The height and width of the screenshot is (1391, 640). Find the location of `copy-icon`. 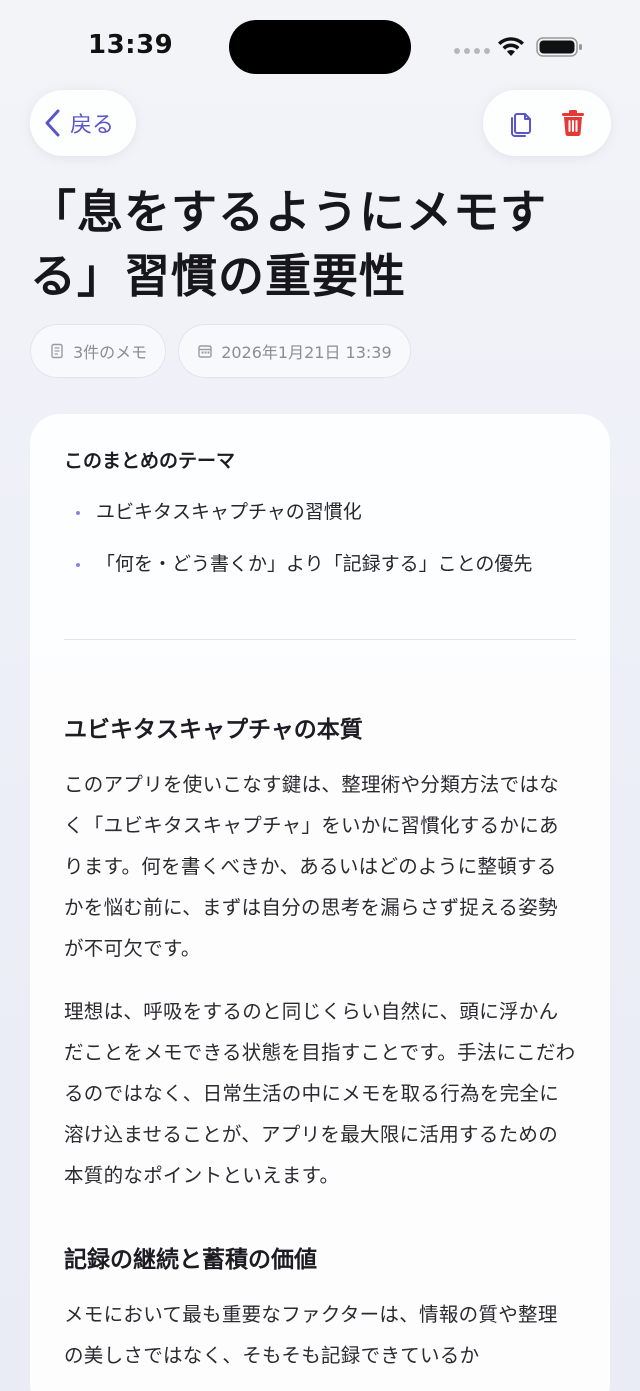

copy-icon is located at coordinates (521, 125).